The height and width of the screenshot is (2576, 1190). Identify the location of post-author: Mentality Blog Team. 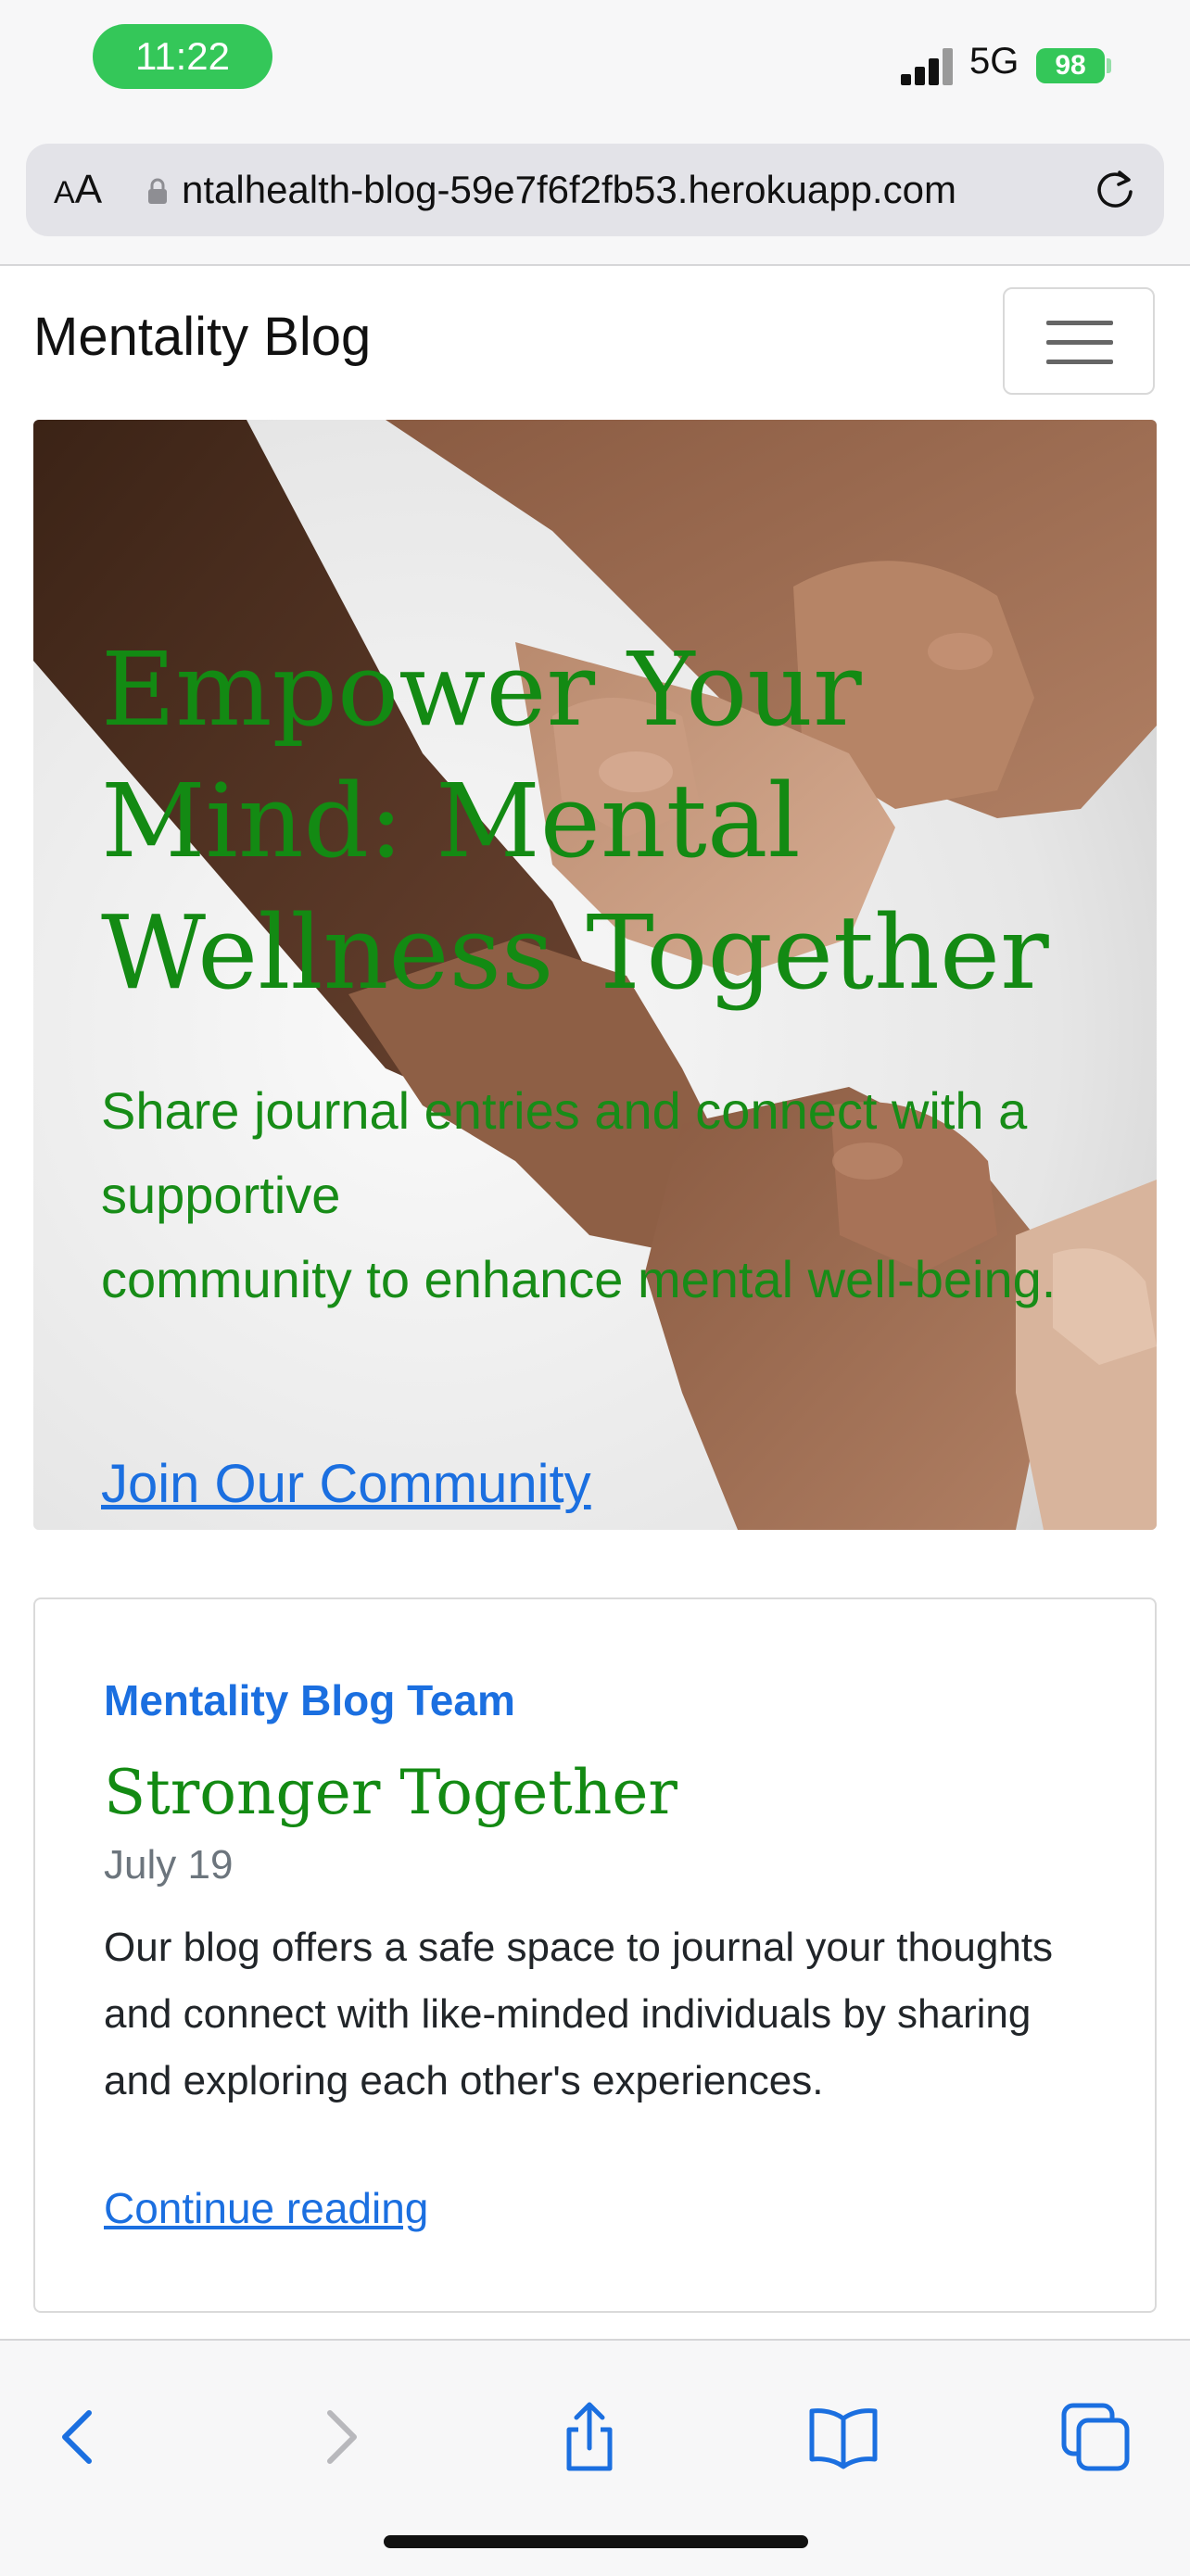
(309, 1700).